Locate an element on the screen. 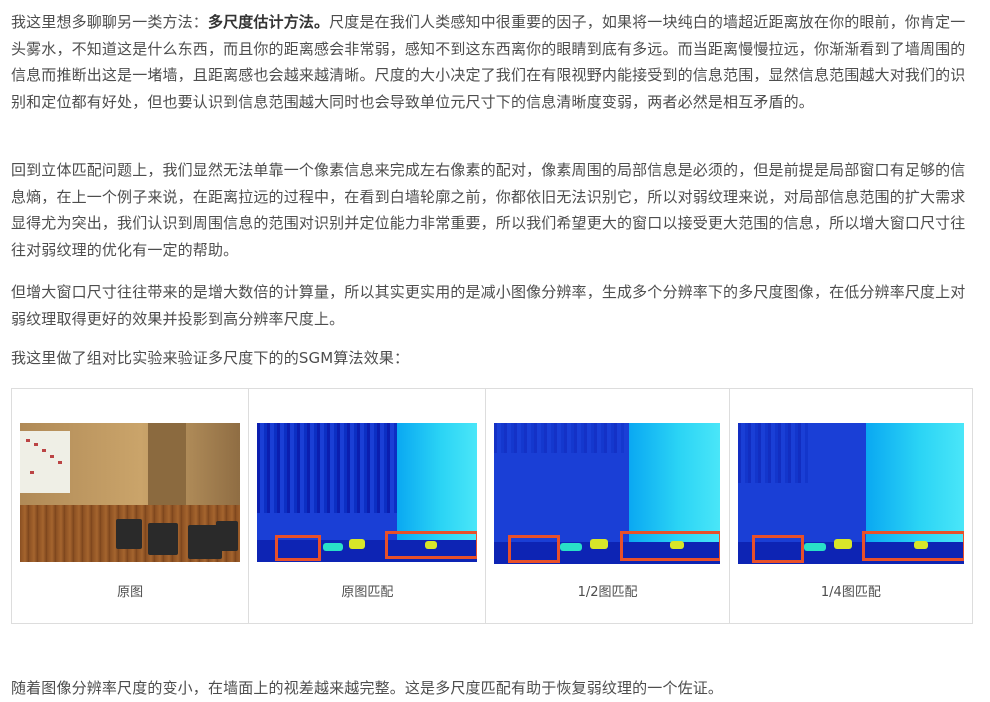  original-photo is located at coordinates (130, 492).